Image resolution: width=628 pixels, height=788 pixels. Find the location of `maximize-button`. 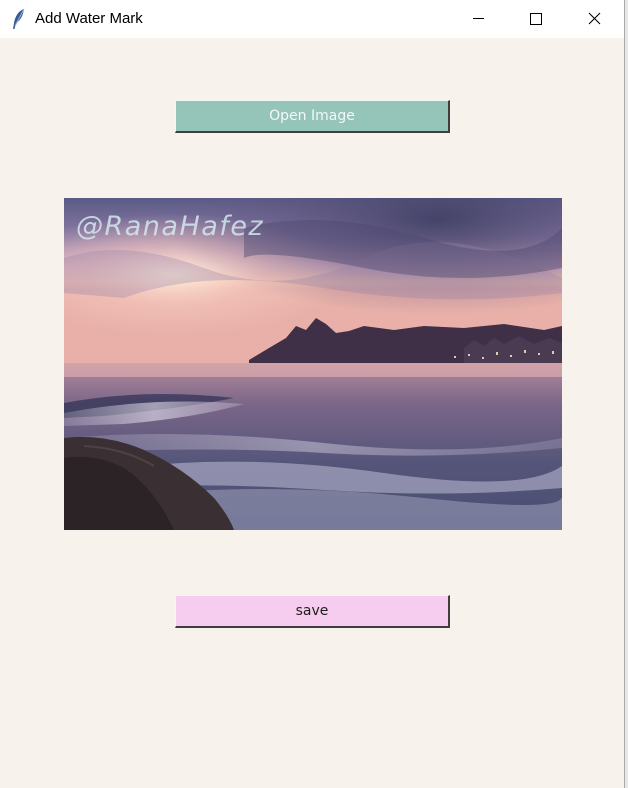

maximize-button is located at coordinates (536, 19).